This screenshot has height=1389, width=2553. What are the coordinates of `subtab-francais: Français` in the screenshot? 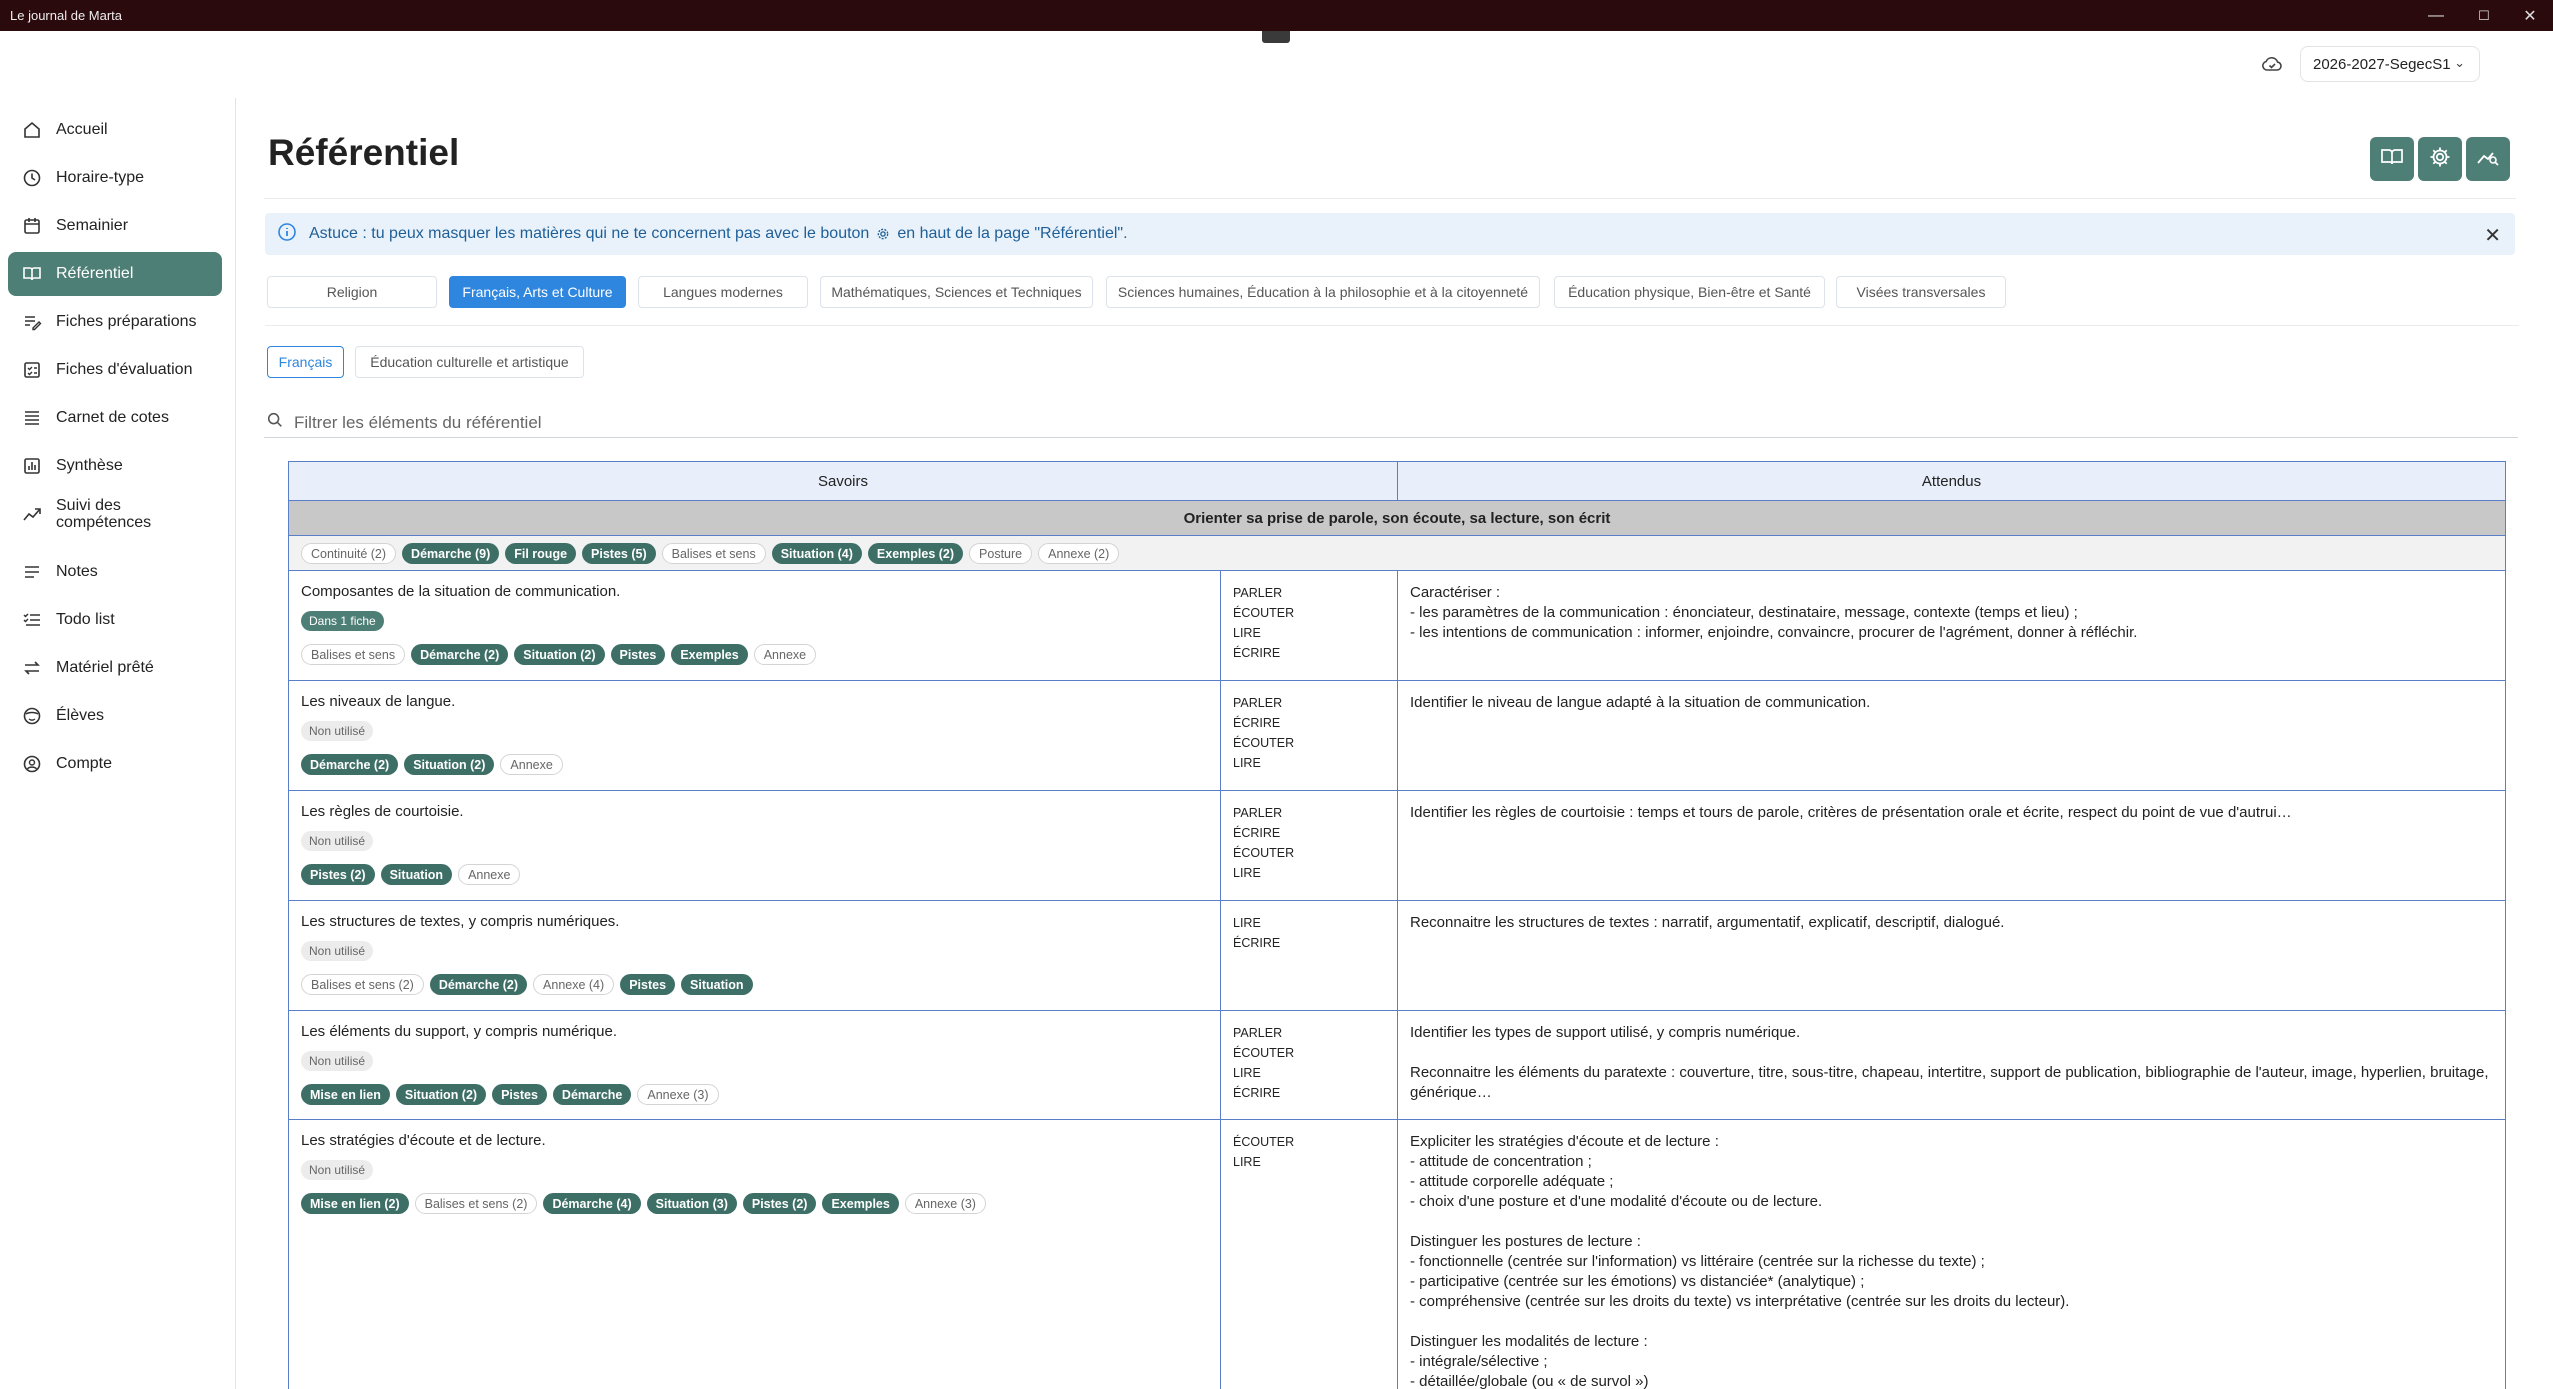 It's located at (305, 362).